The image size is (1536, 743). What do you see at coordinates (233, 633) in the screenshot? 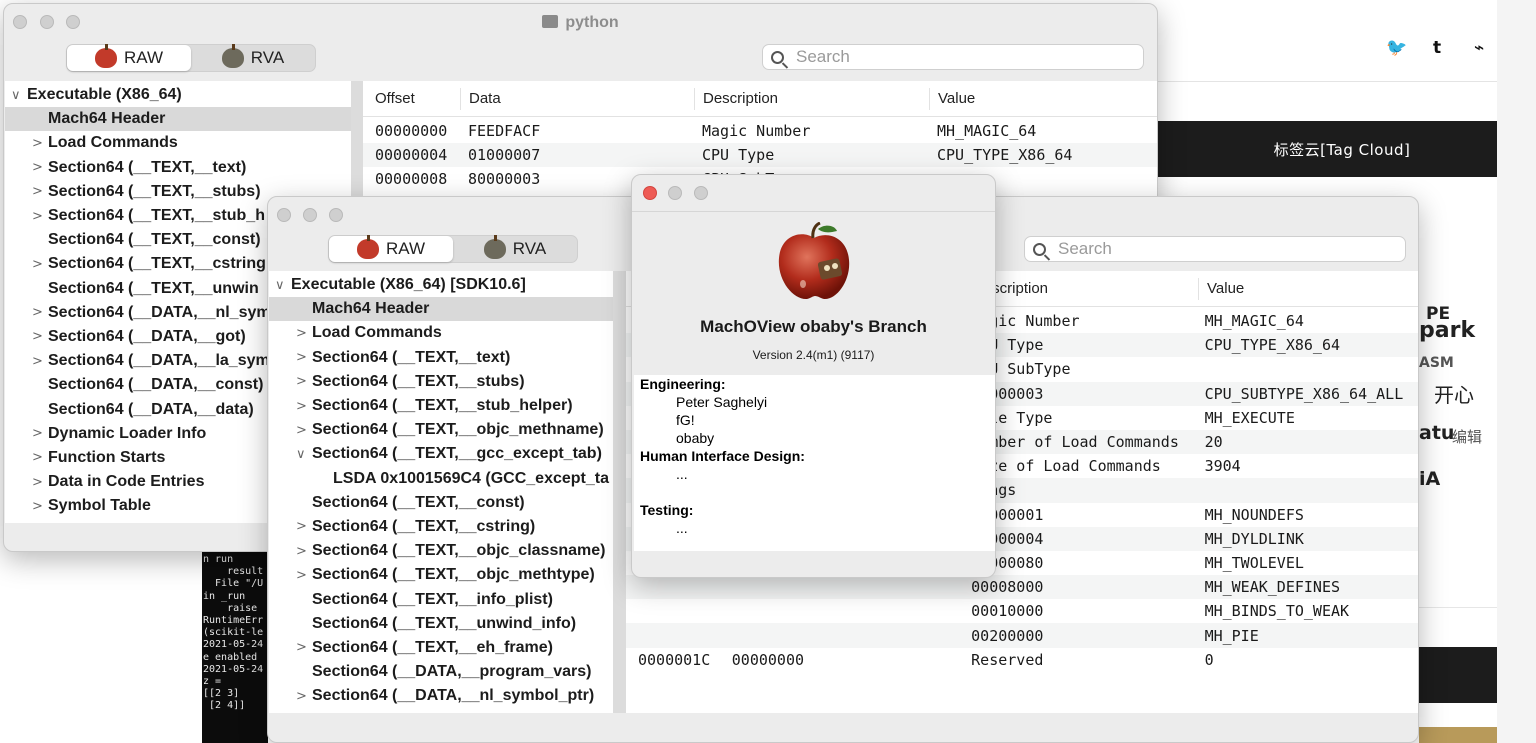
I see `terminal-line: (scikit-le` at bounding box center [233, 633].